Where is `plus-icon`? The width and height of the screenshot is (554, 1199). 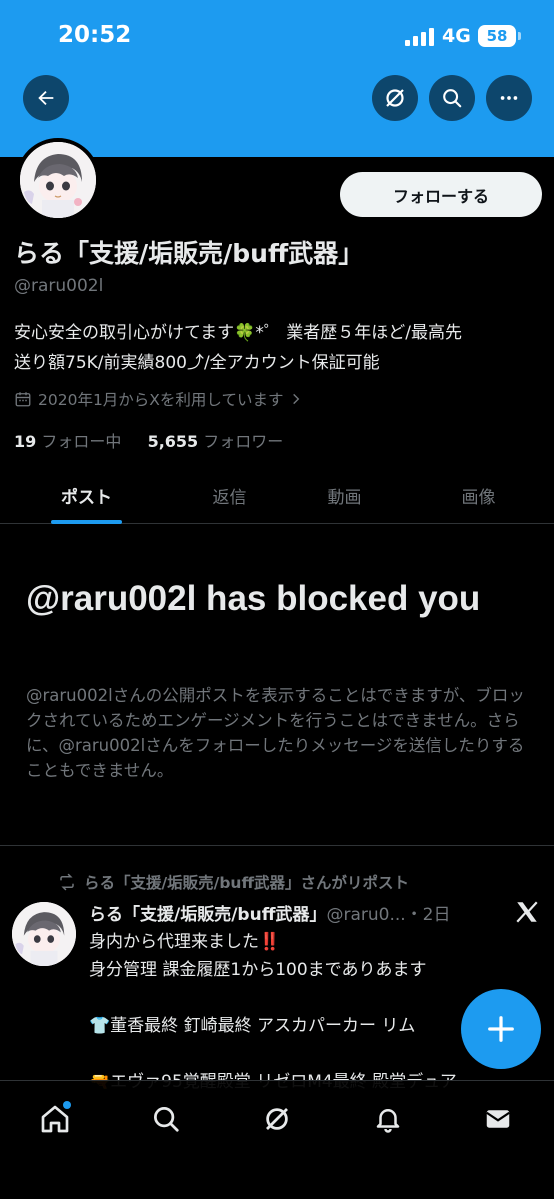 plus-icon is located at coordinates (501, 1029).